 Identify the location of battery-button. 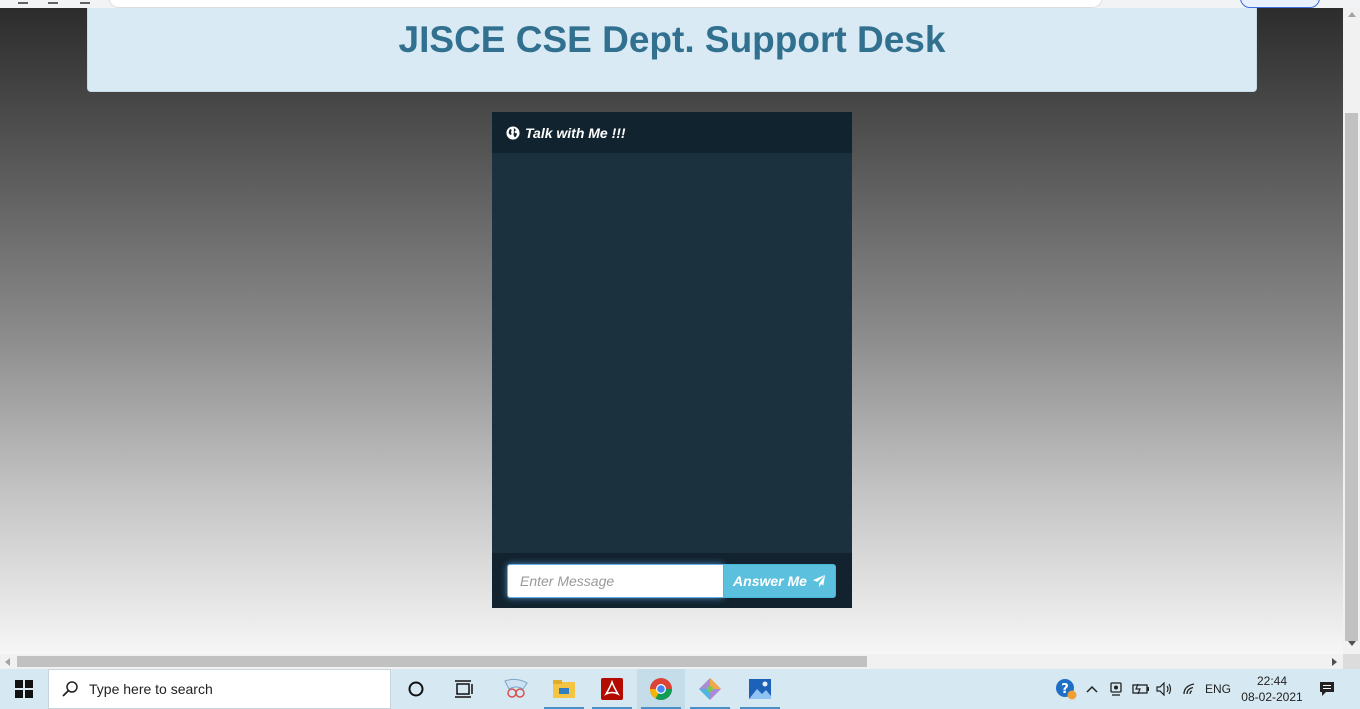
(1141, 689).